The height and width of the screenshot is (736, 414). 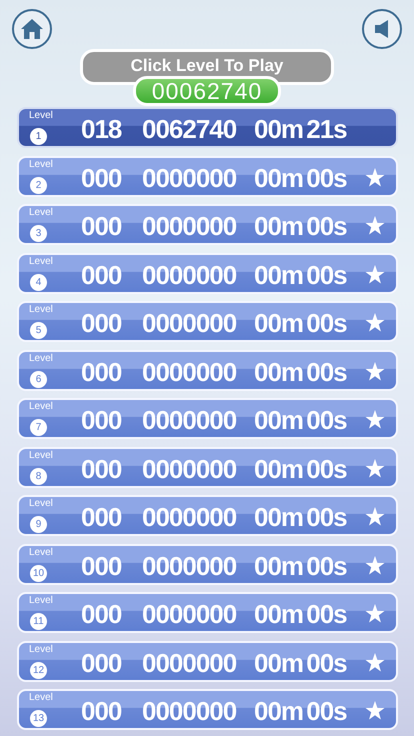 I want to click on level-row: Level 6 000 0000000 00m 00s, so click(x=207, y=370).